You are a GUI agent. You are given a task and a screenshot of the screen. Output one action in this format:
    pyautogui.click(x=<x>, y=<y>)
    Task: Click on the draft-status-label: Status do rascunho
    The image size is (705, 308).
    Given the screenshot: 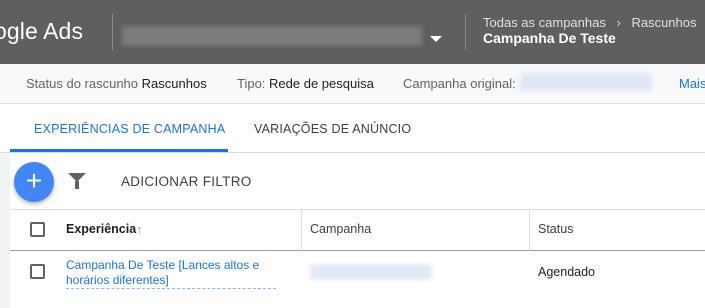 What is the action you would take?
    pyautogui.click(x=82, y=83)
    